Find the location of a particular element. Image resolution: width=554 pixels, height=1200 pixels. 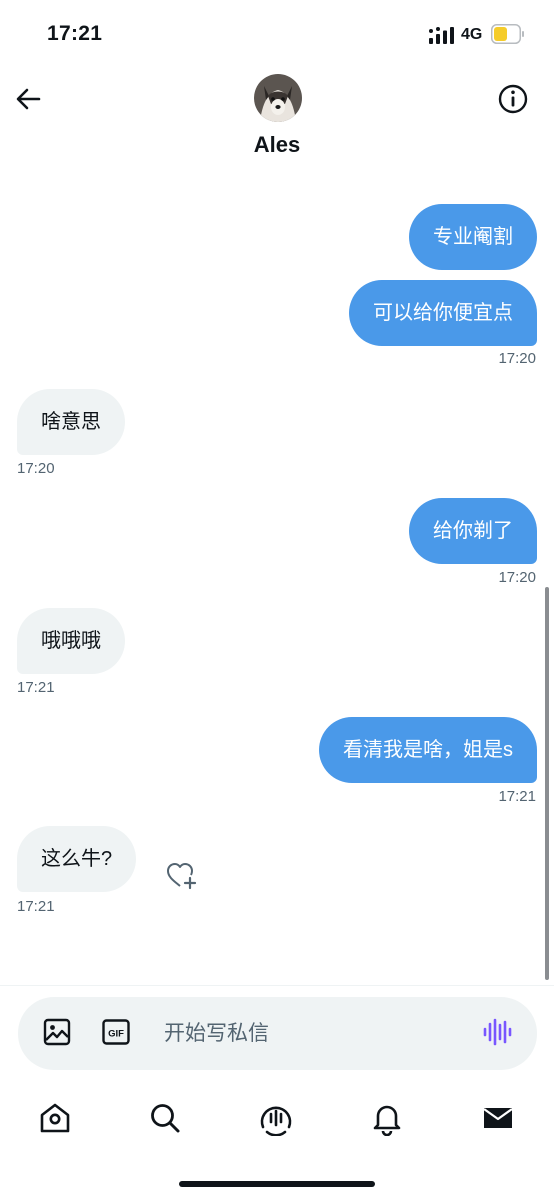

gif-label: GIF is located at coordinates (116, 1034).